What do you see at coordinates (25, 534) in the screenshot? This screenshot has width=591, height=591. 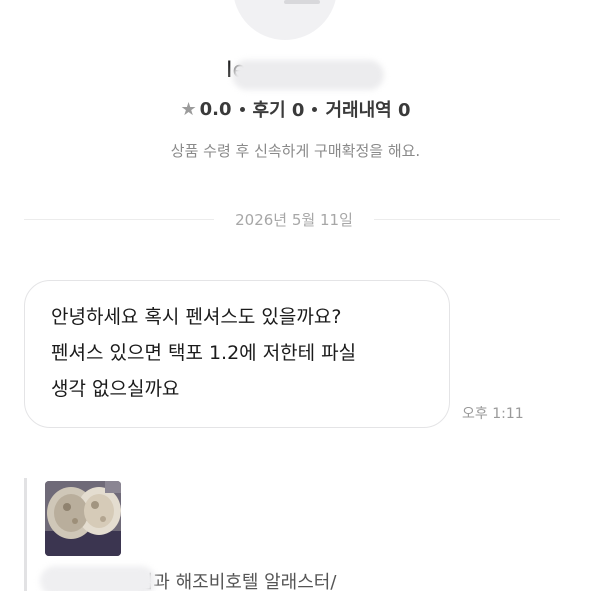 I see `quote-bar` at bounding box center [25, 534].